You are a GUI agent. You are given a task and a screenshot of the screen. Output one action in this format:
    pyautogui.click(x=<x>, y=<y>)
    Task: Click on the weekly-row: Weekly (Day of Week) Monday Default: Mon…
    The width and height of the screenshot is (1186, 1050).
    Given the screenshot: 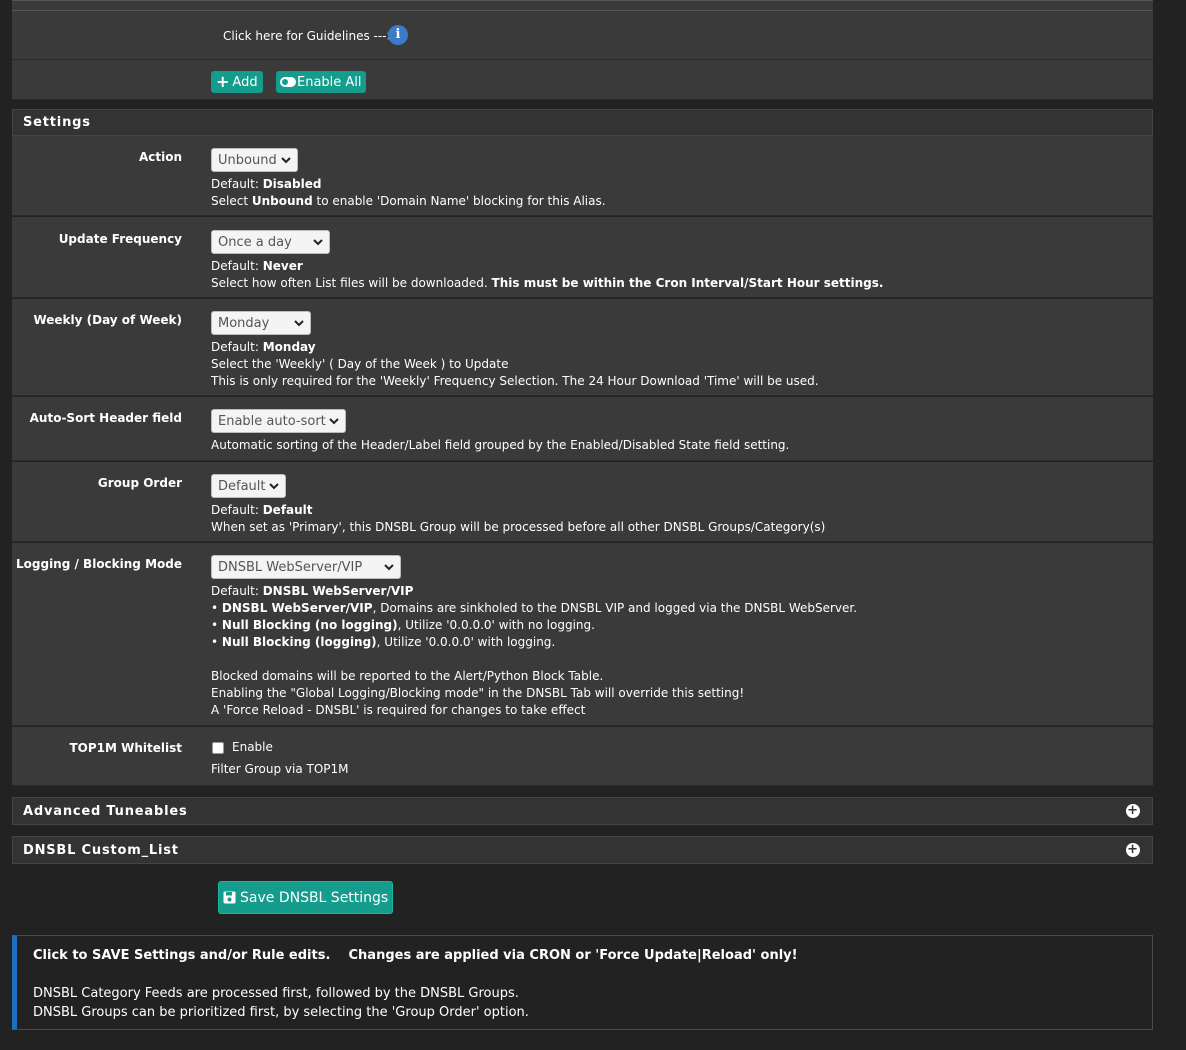 What is the action you would take?
    pyautogui.click(x=582, y=347)
    